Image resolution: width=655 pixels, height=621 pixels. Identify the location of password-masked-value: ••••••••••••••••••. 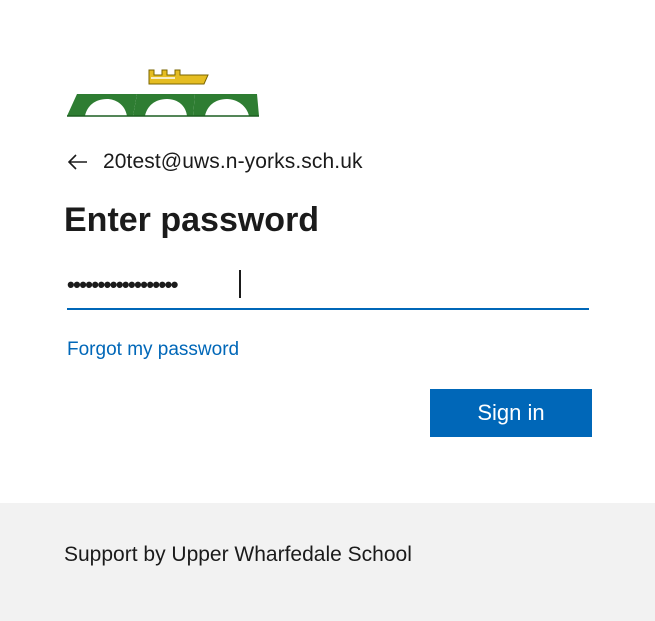
(122, 284).